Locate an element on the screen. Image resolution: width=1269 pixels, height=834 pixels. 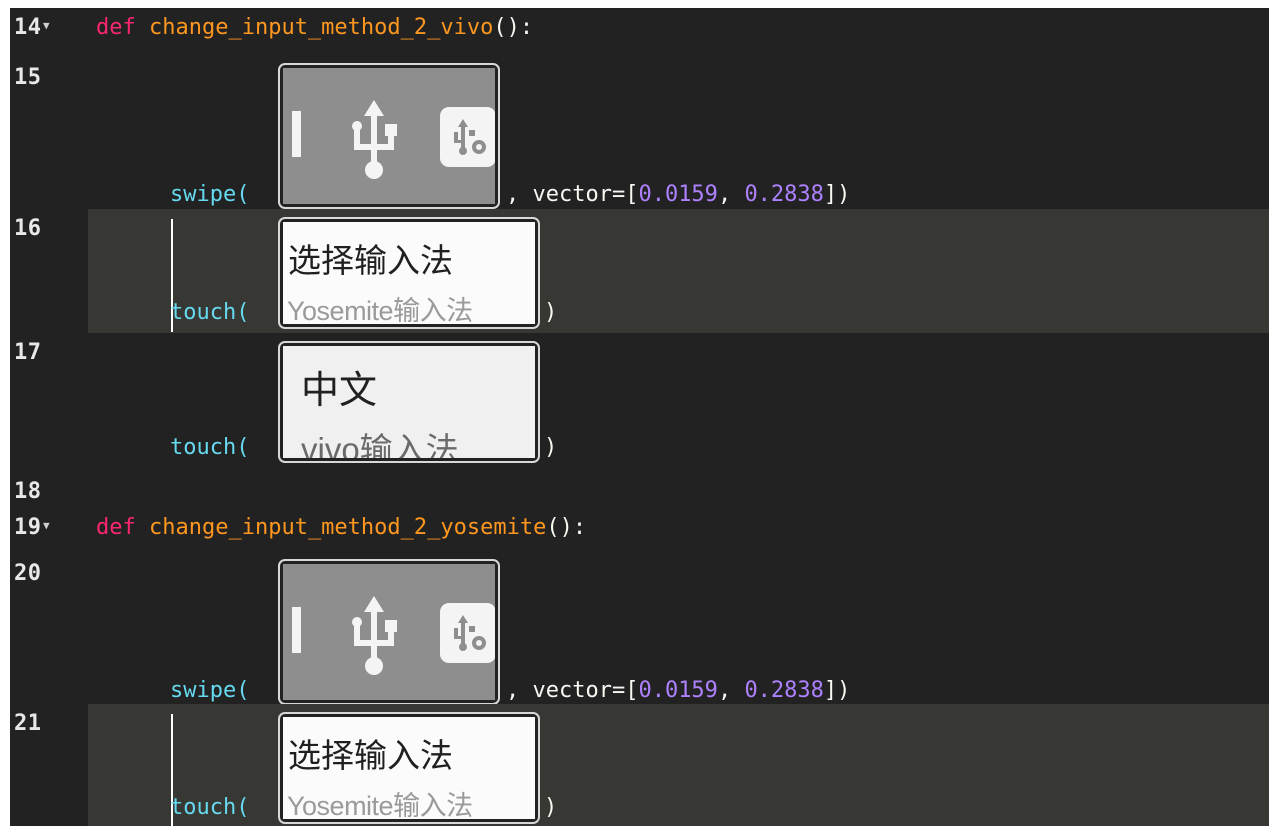
code-line-21: 21 touch( 选择输入法 Yosemite输入法 ) is located at coordinates (639, 765).